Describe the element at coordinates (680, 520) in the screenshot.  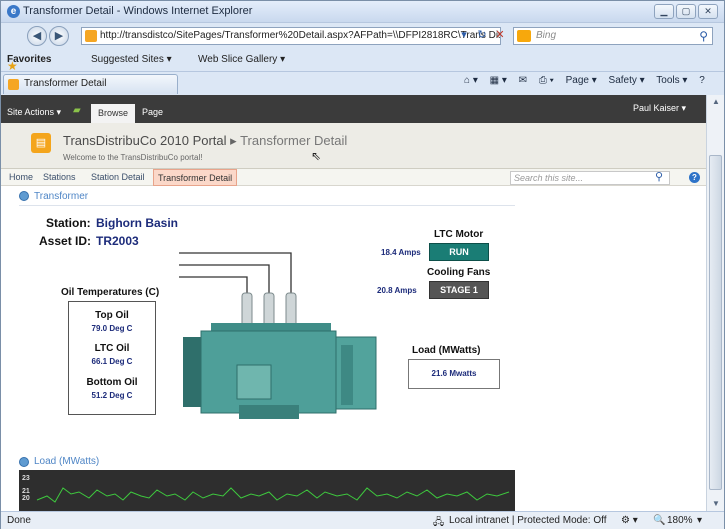
I see `zoom-level: 180%` at that location.